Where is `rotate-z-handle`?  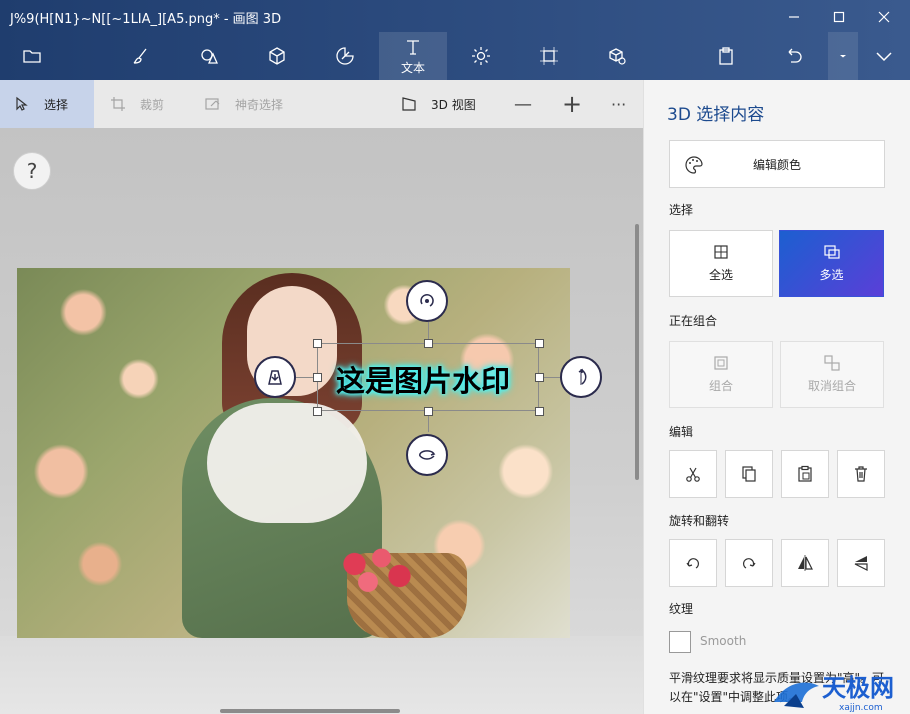
rotate-z-handle is located at coordinates (427, 301).